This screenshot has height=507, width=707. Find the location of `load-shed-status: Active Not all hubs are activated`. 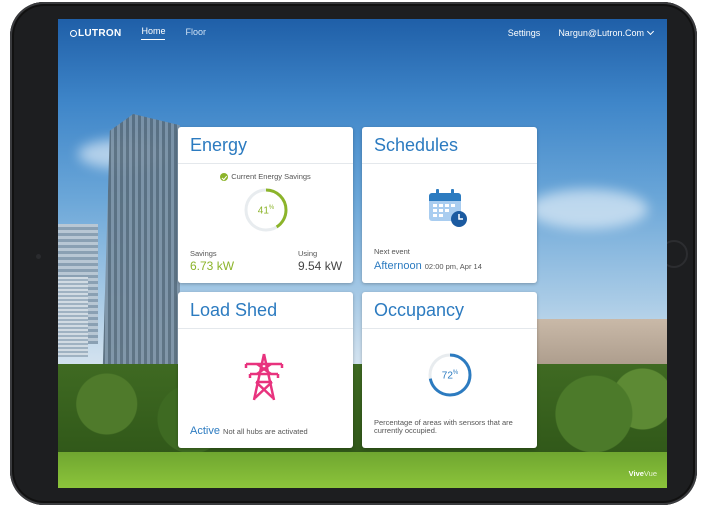

load-shed-status: Active Not all hubs are activated is located at coordinates (249, 431).